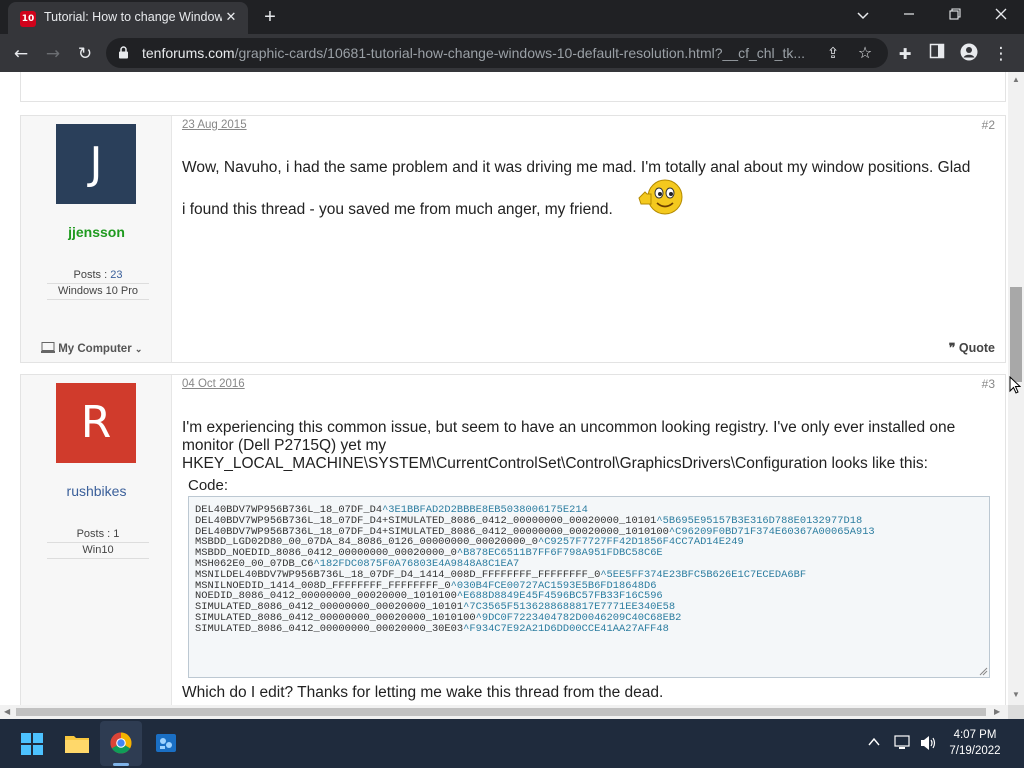 The image size is (1024, 768). What do you see at coordinates (988, 125) in the screenshot?
I see `post-number-link: #2` at bounding box center [988, 125].